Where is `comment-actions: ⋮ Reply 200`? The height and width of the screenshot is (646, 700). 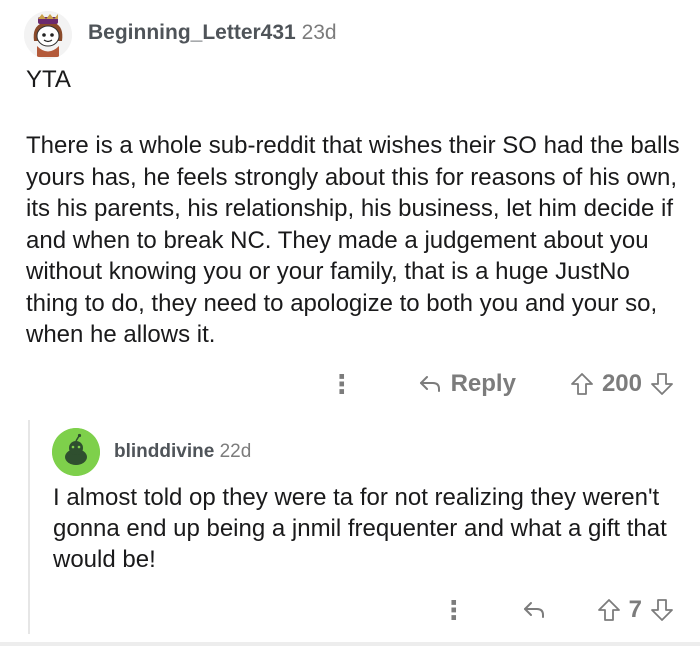
comment-actions: ⋮ Reply 200 is located at coordinates (501, 384).